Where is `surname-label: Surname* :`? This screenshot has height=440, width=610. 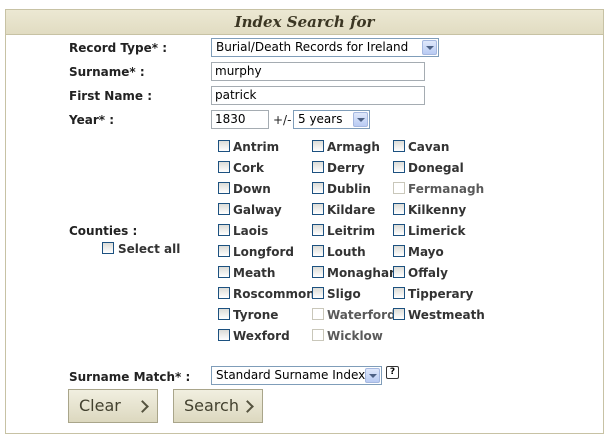 surname-label: Surname* : is located at coordinates (107, 72).